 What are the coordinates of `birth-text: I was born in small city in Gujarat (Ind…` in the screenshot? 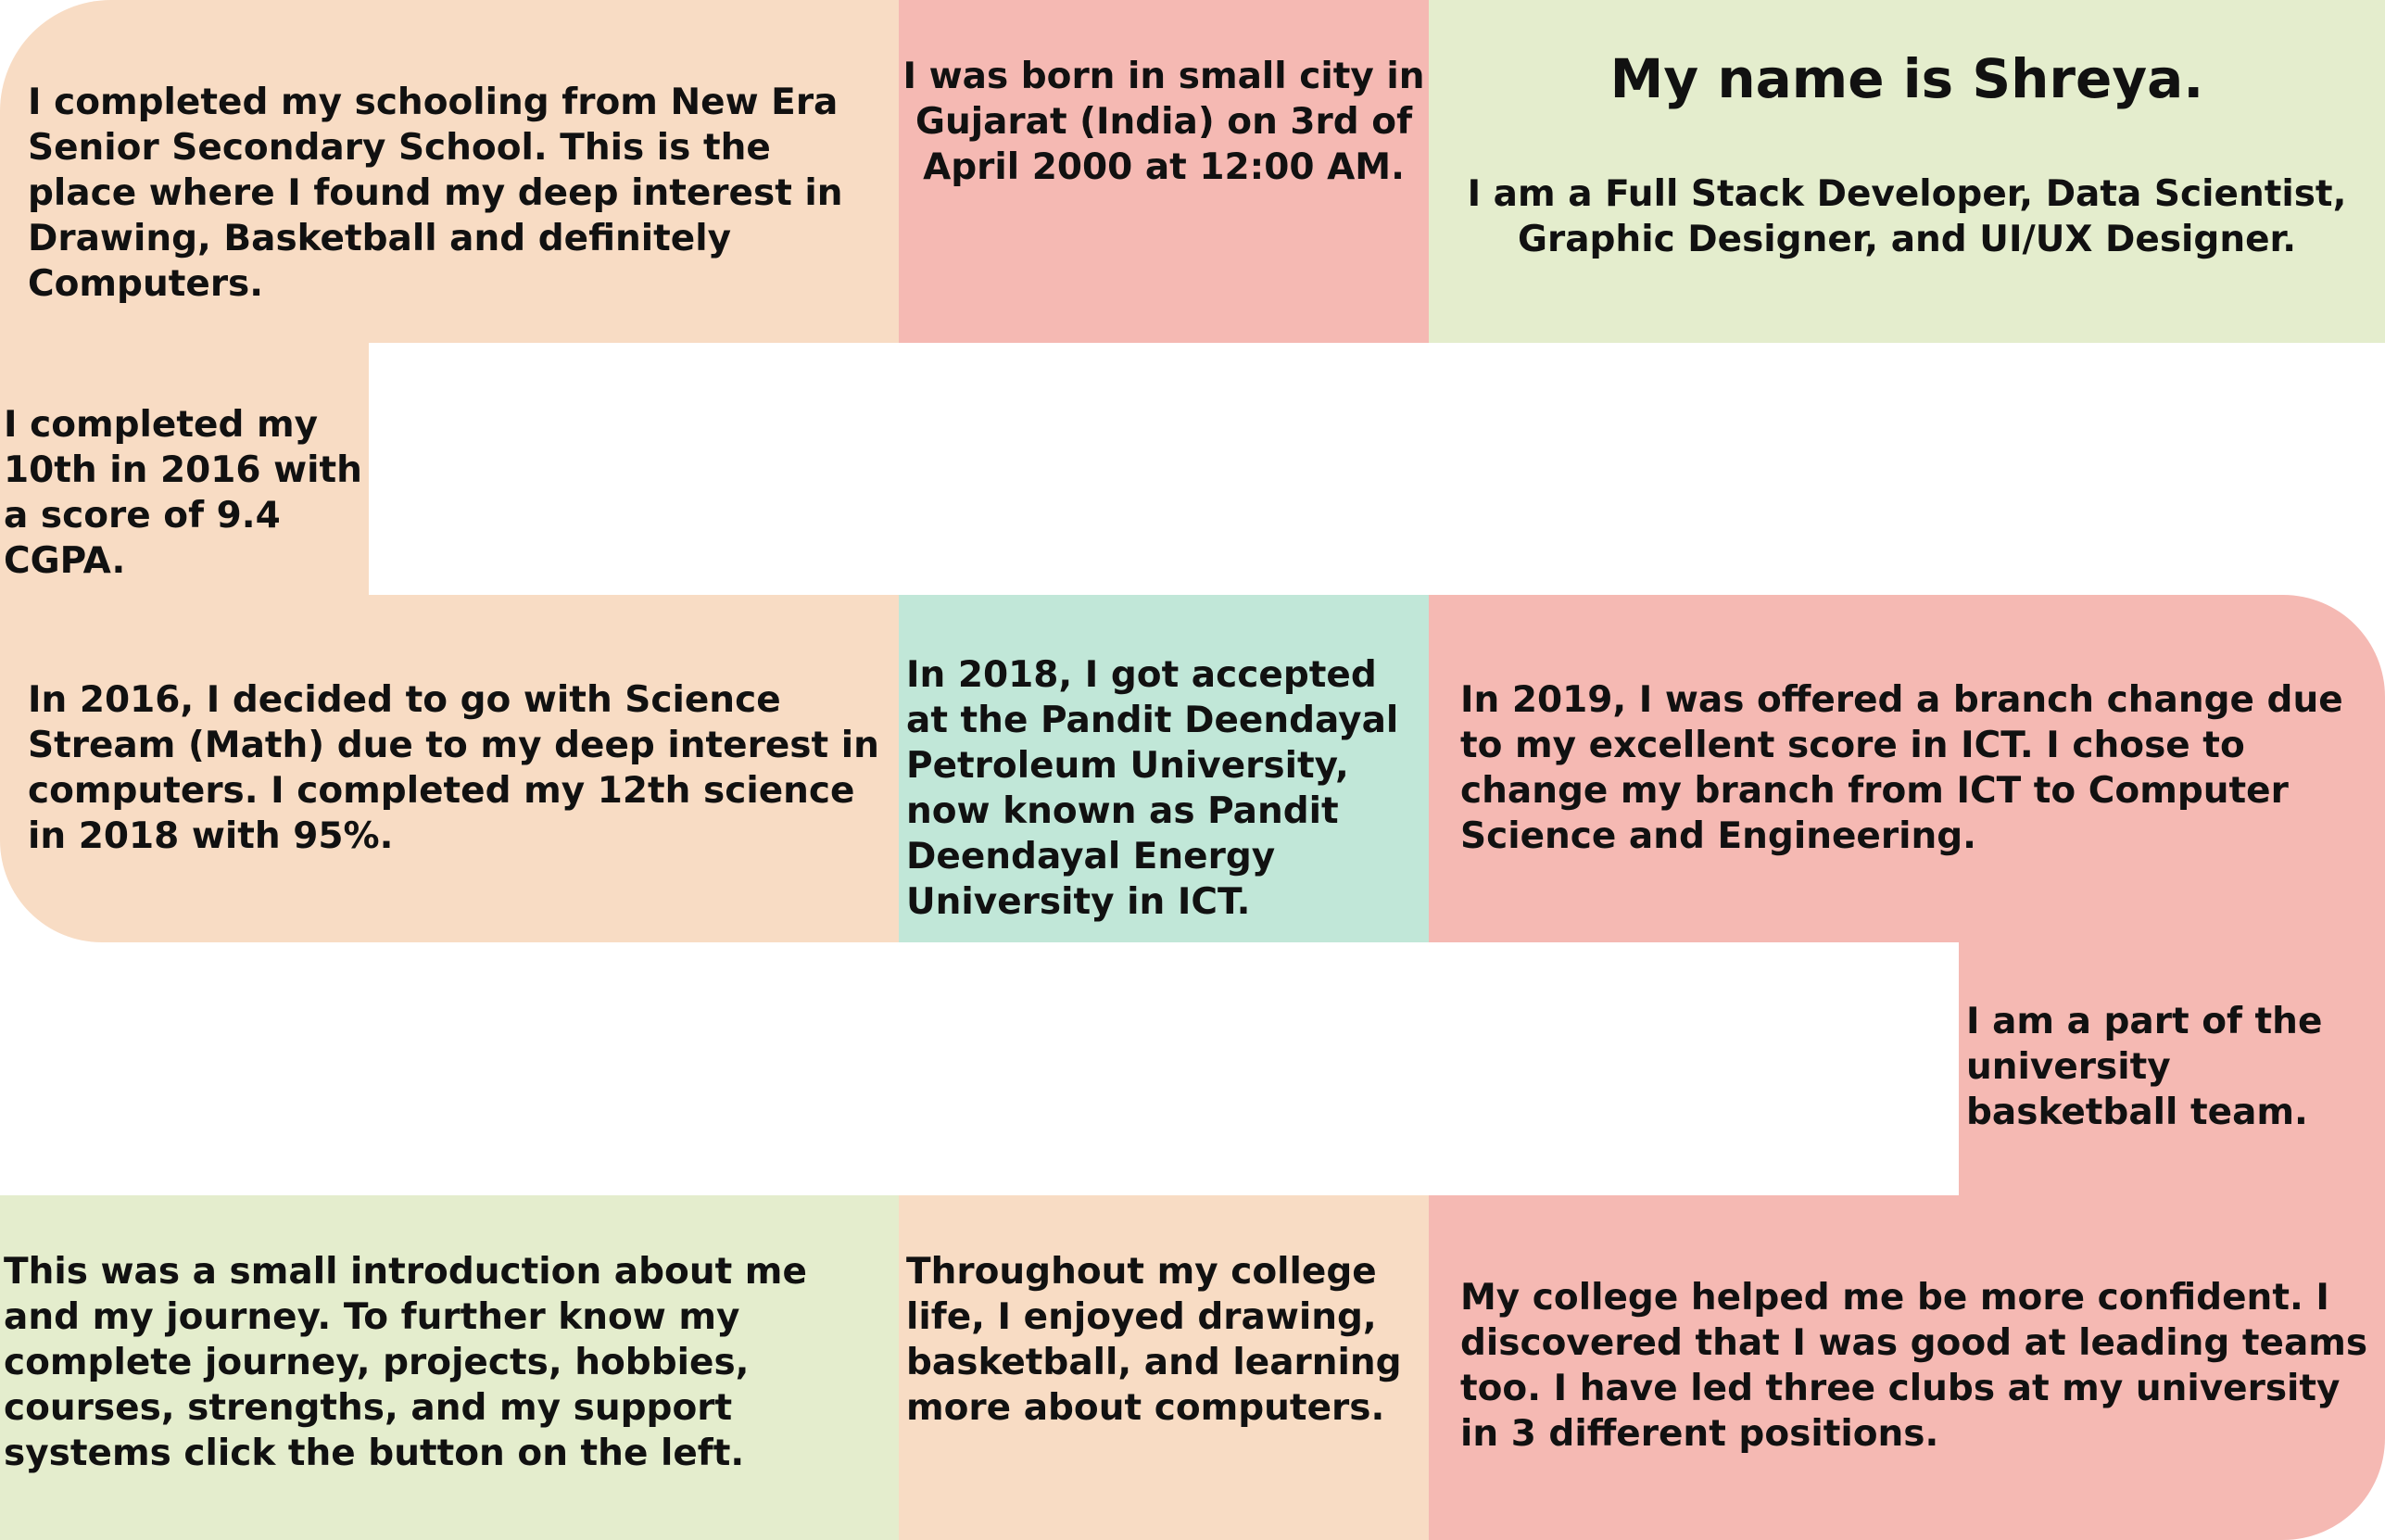 It's located at (1163, 122).